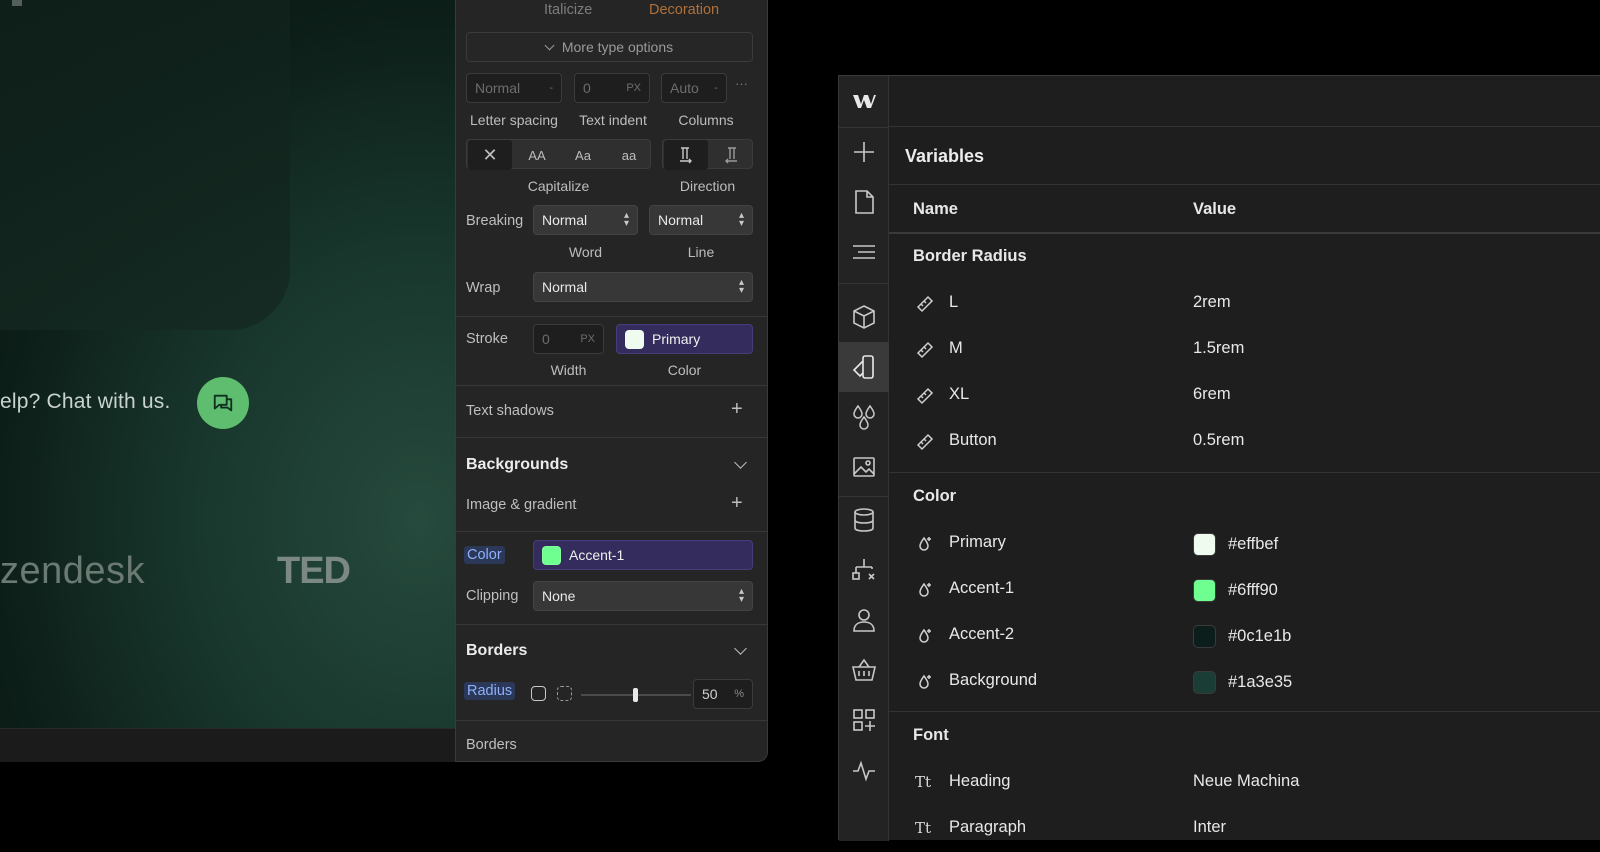 The height and width of the screenshot is (852, 1600). What do you see at coordinates (684, 10) in the screenshot?
I see `tab-decoration: Decoration` at bounding box center [684, 10].